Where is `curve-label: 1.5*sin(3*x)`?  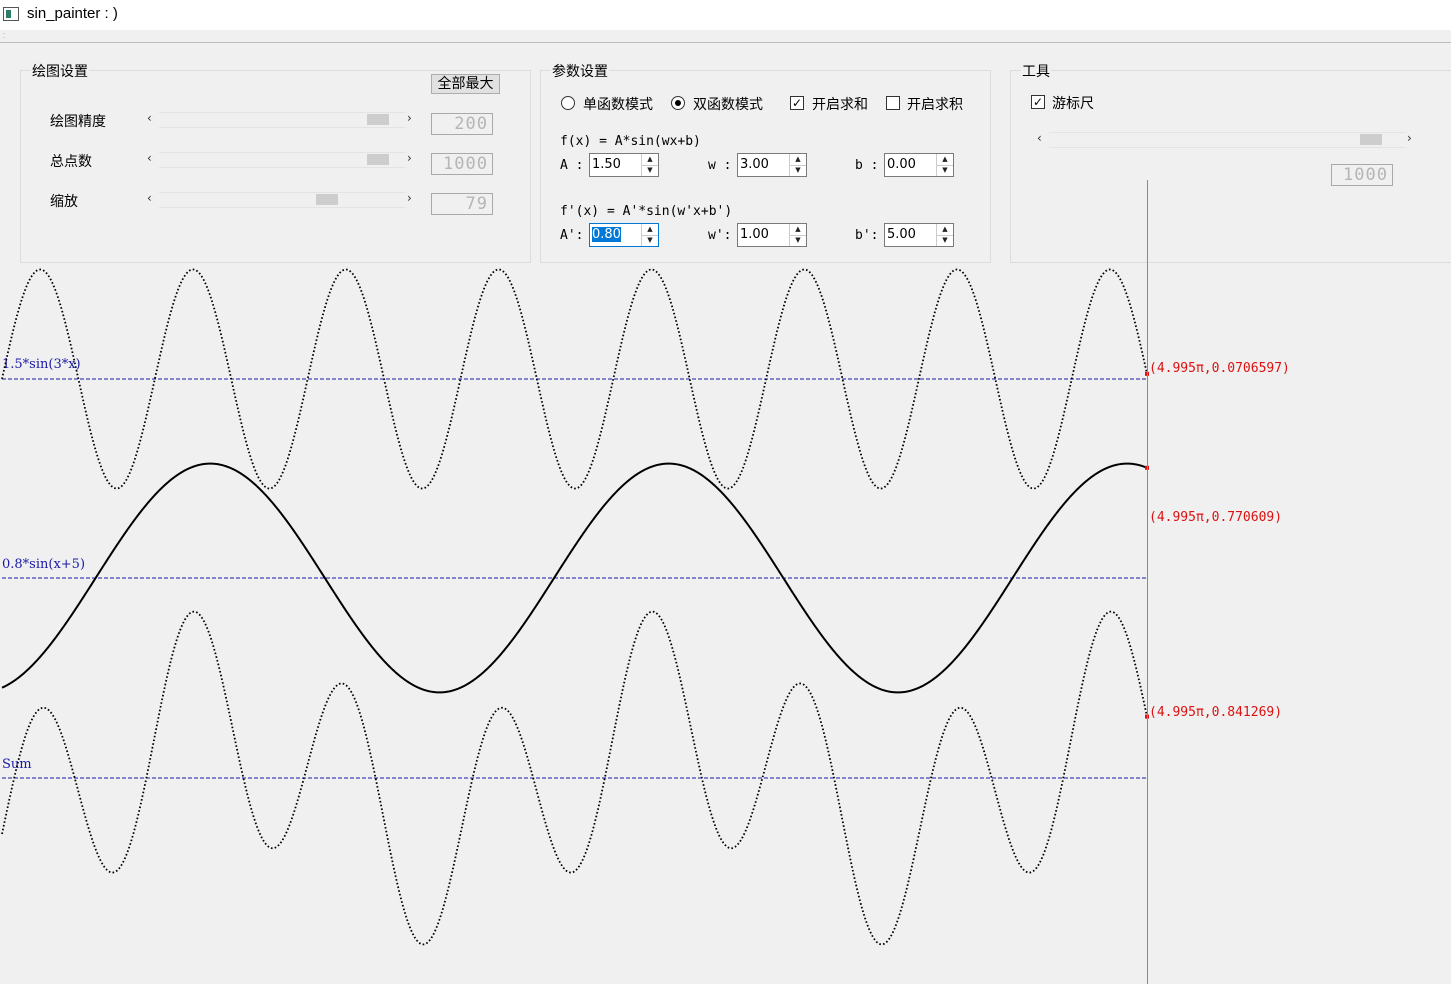 curve-label: 1.5*sin(3*x) is located at coordinates (41, 364).